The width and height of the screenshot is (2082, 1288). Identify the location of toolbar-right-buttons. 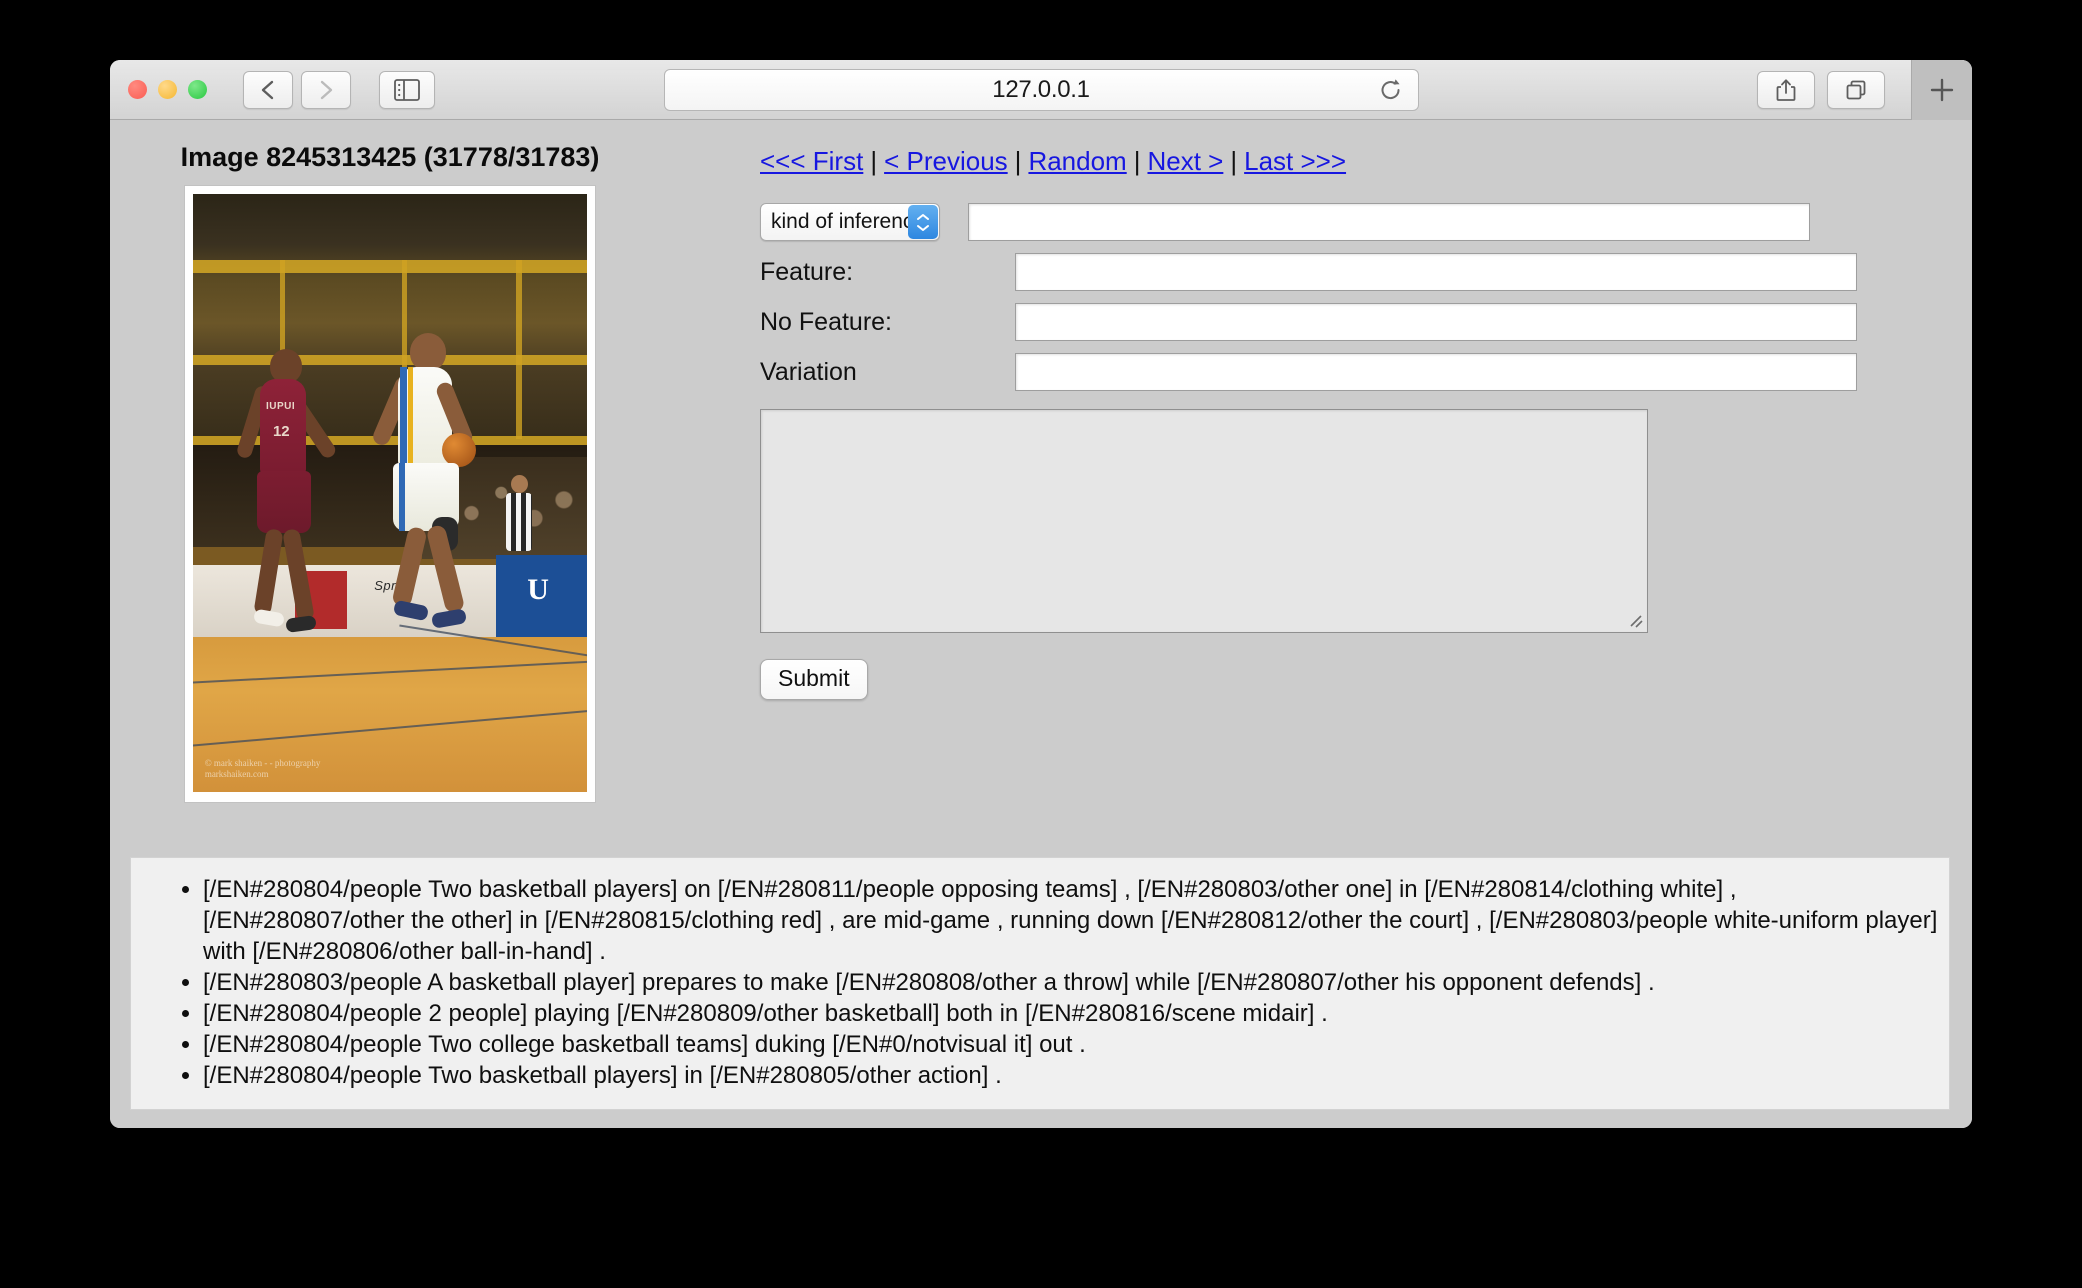
(1864, 90).